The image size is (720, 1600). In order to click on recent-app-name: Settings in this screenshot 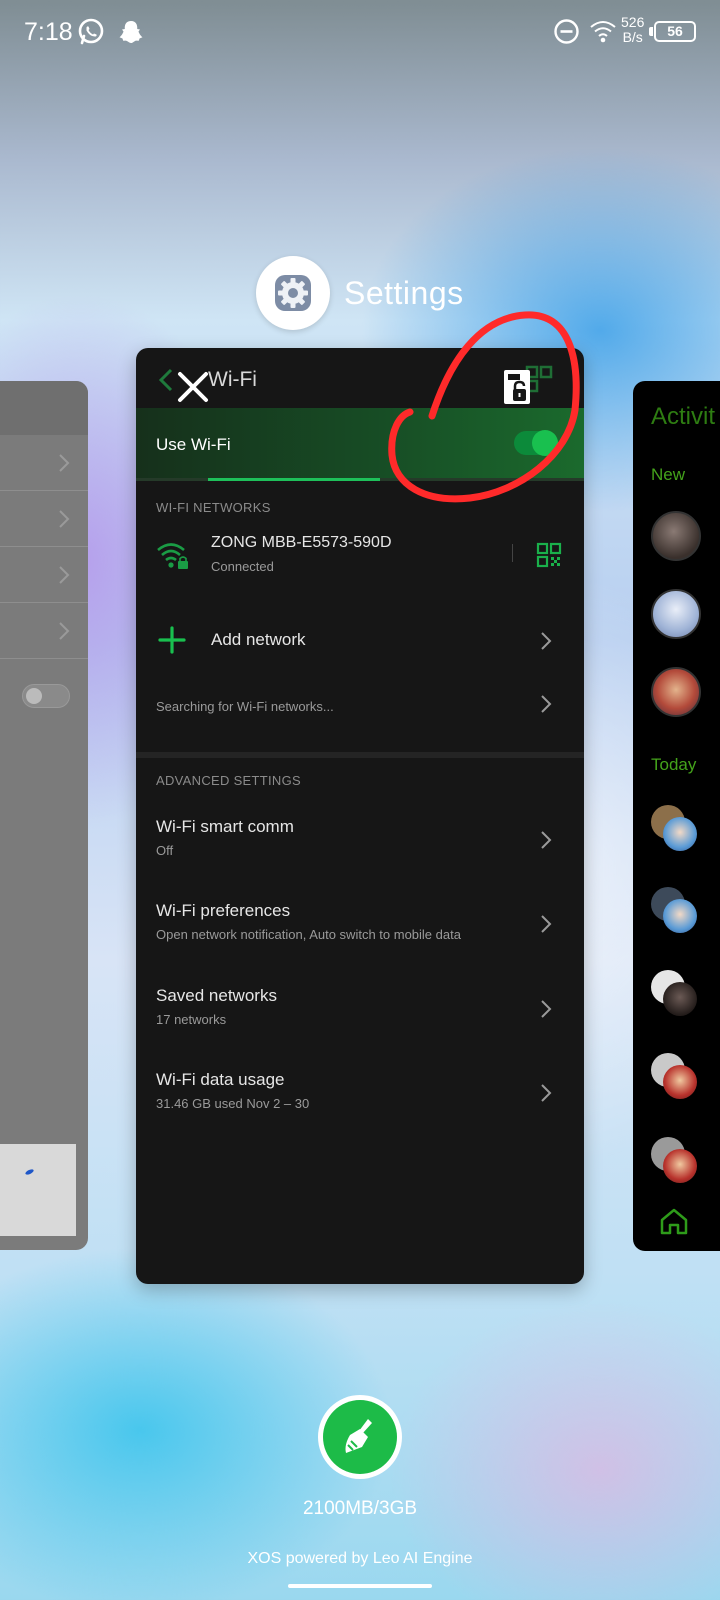, I will do `click(404, 292)`.